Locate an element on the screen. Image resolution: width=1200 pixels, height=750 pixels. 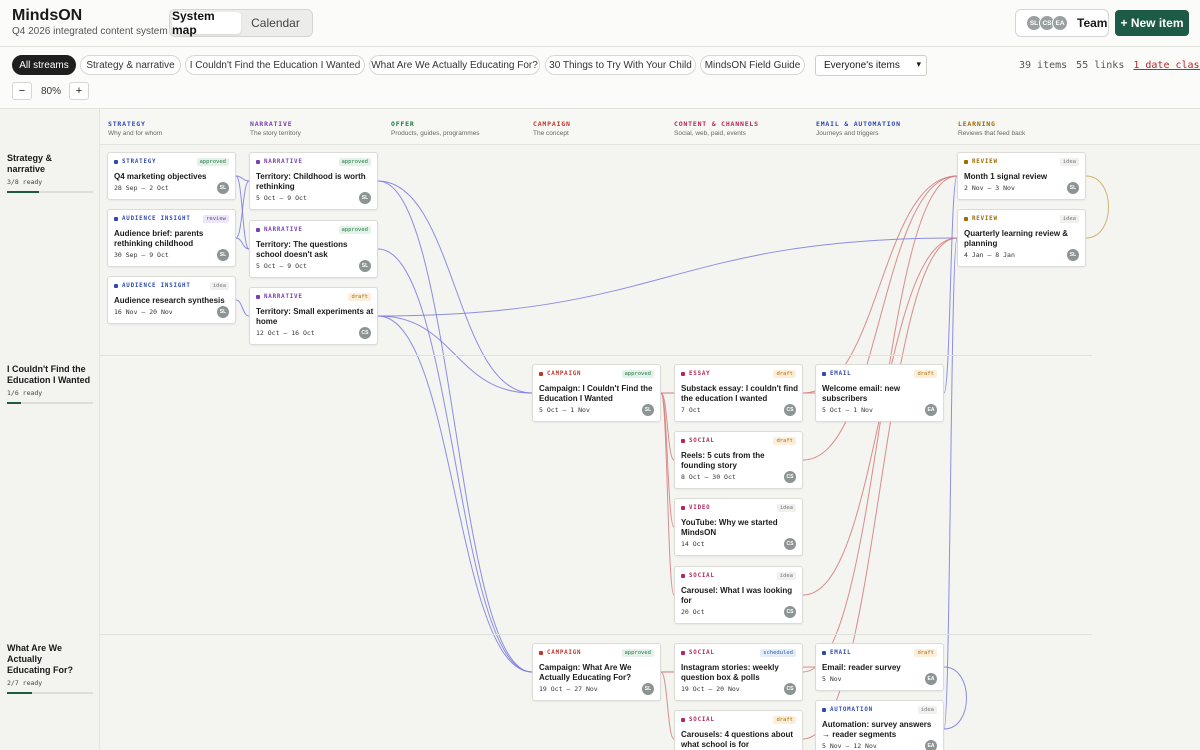
status-badge: approved is located at coordinates (212, 162).